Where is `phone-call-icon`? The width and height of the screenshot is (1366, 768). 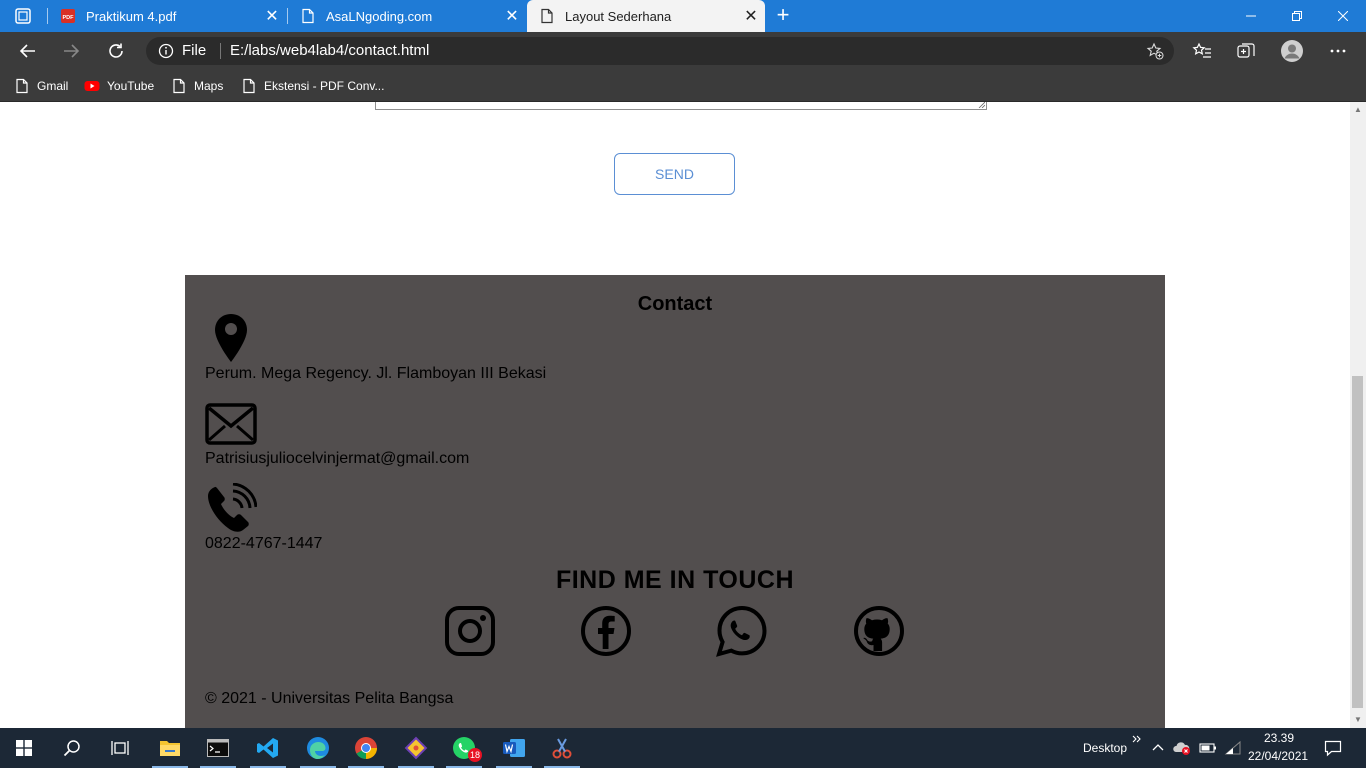
phone-call-icon is located at coordinates (232, 507).